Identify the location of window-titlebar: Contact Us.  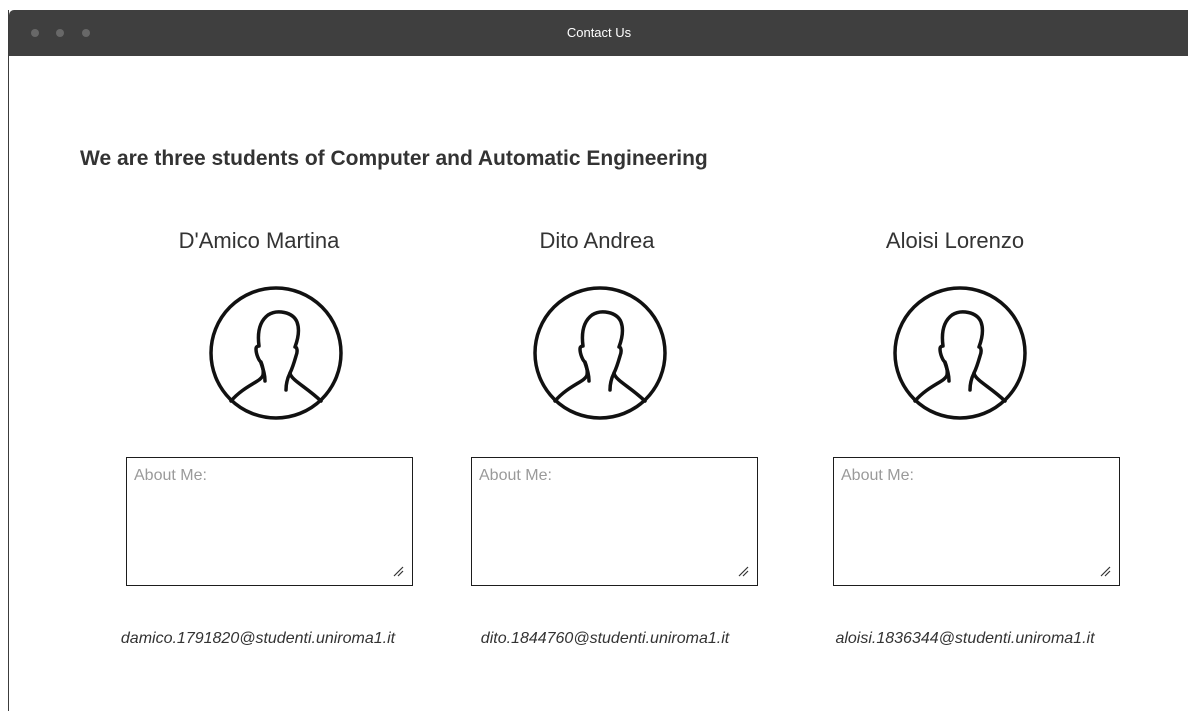
(598, 33).